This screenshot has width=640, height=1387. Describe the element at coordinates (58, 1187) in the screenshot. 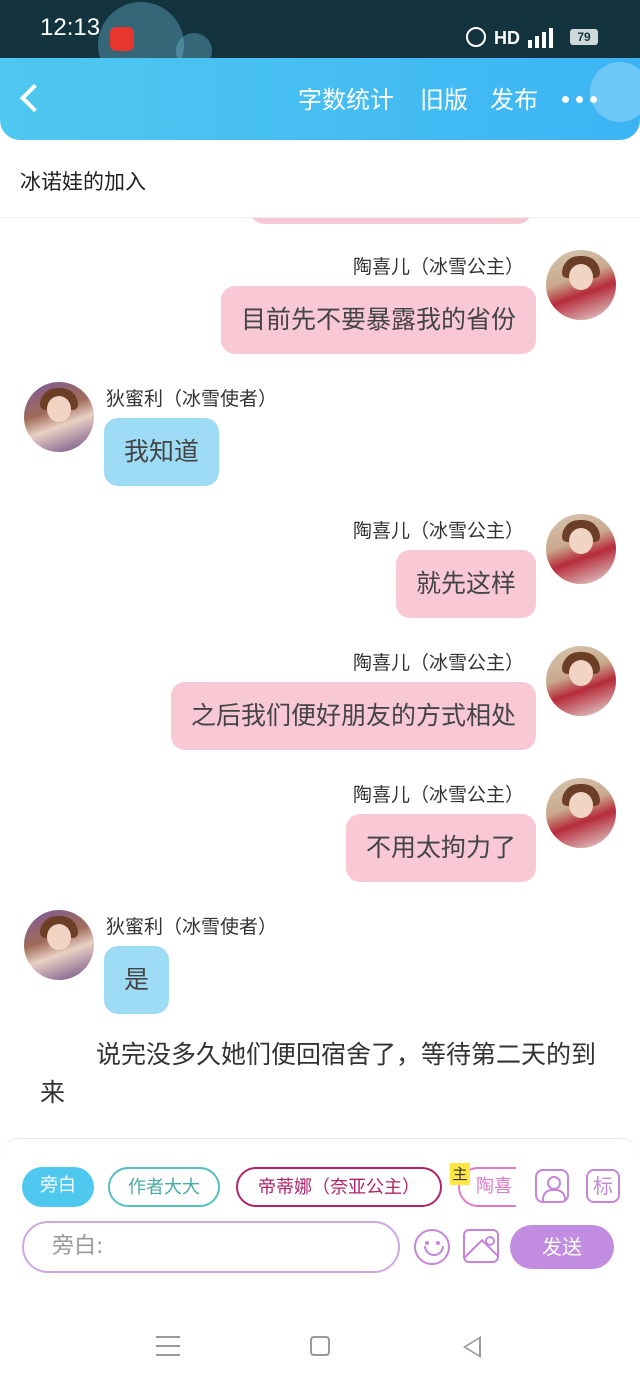

I see `role-chip-narrator: 旁白` at that location.